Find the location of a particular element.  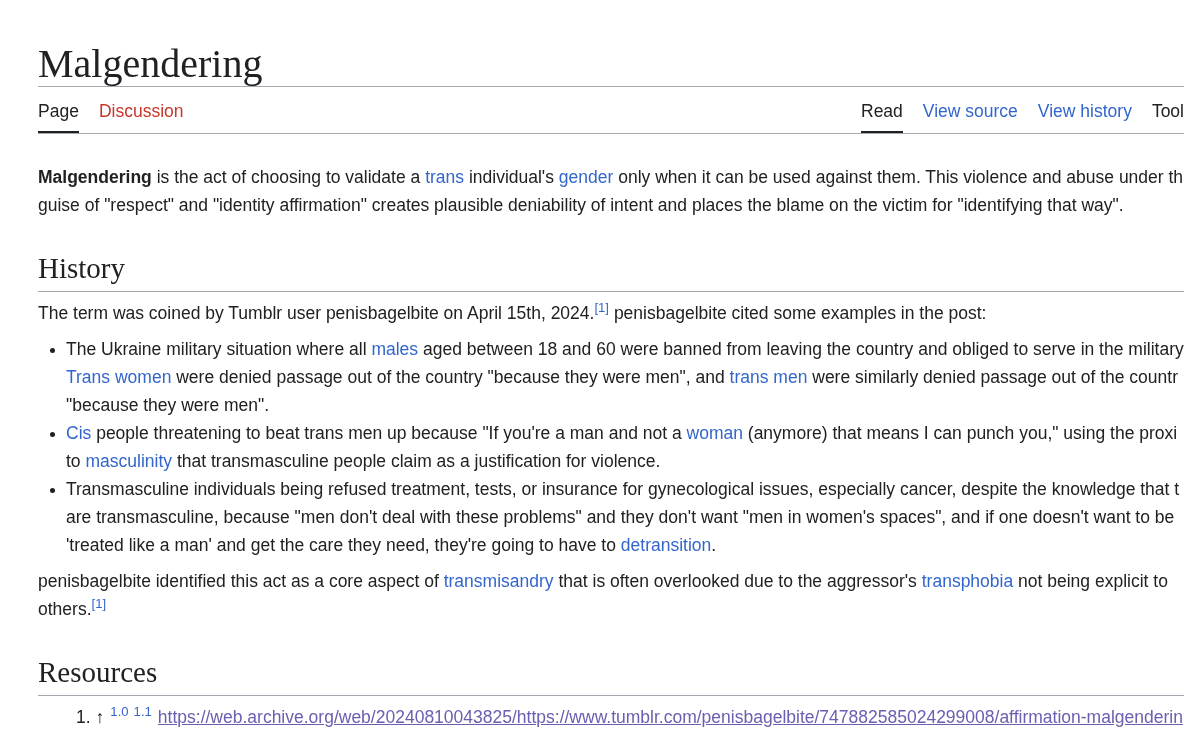

article-link: Trans women is located at coordinates (119, 377).